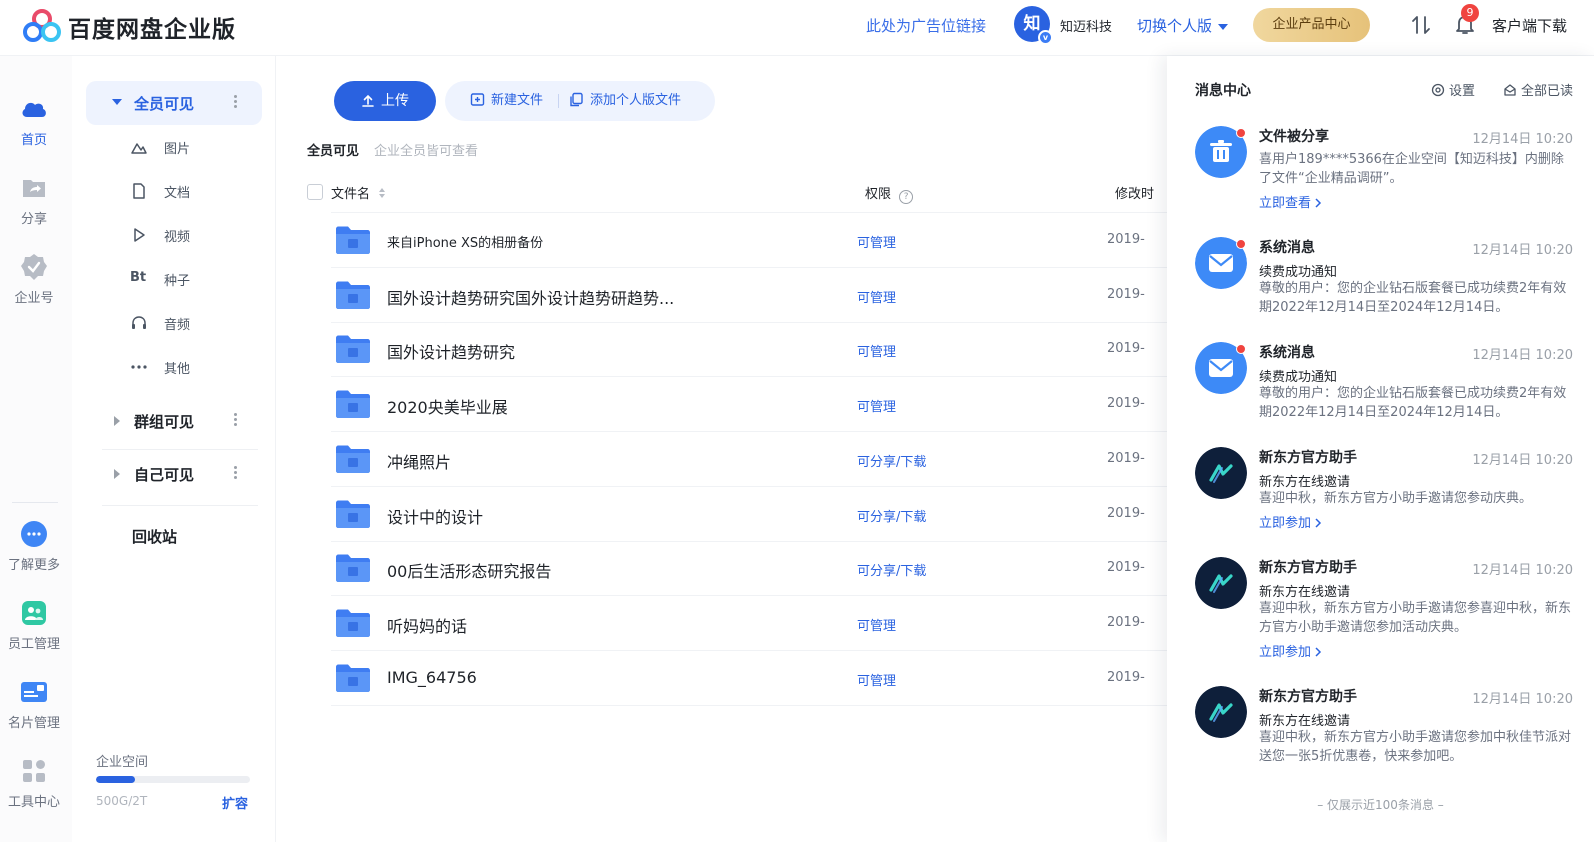  What do you see at coordinates (34, 613) in the screenshot?
I see `people-icon` at bounding box center [34, 613].